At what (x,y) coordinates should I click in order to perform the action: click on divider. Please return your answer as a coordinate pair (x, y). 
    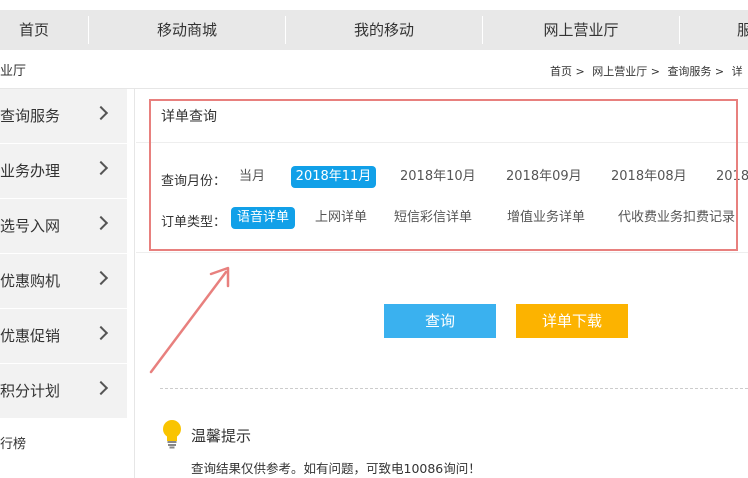
    Looking at the image, I should click on (442, 252).